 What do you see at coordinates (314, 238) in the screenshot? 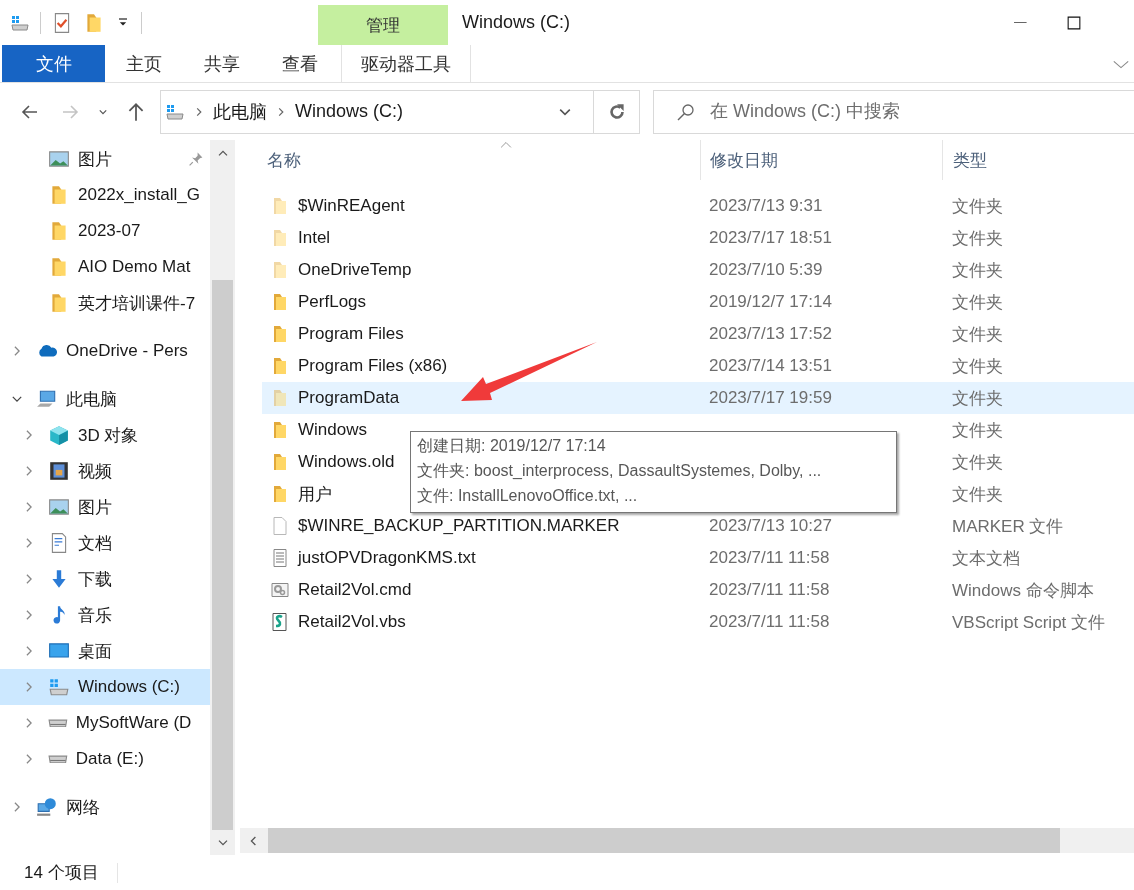
I see `file-name: Intel` at bounding box center [314, 238].